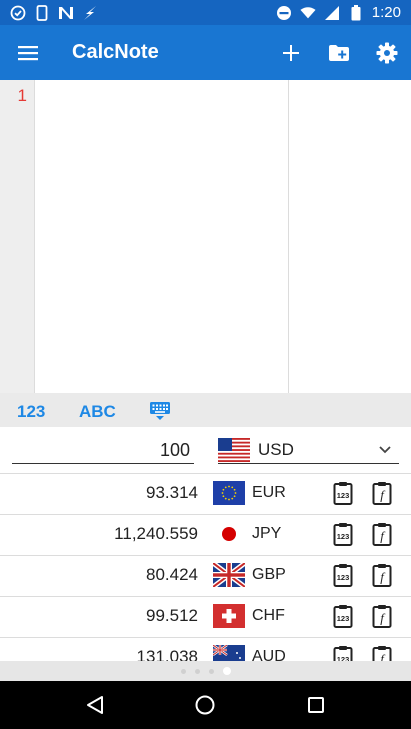 The width and height of the screenshot is (411, 729). I want to click on amount-input: 100, so click(103, 451).